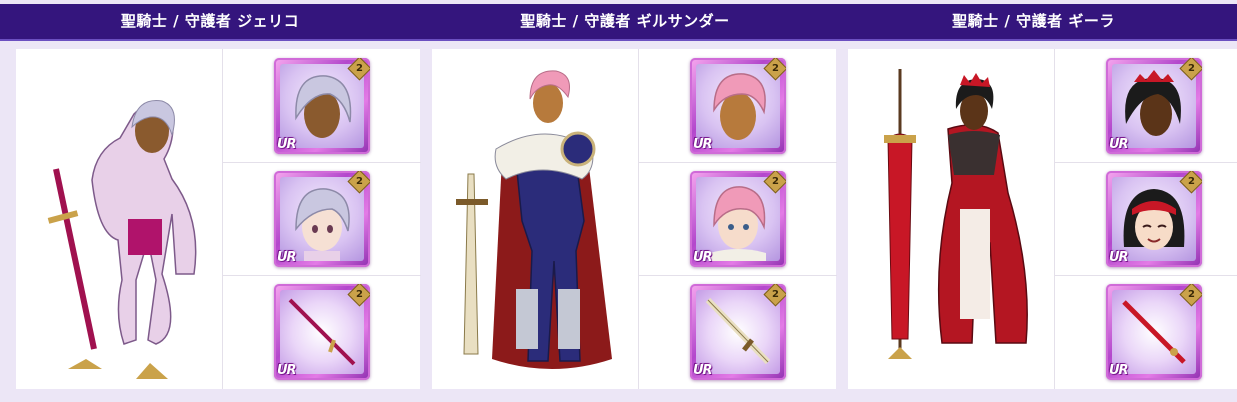  I want to click on item-grid-jericho: 2 UR 2 UR 2 UR, so click(321, 219).